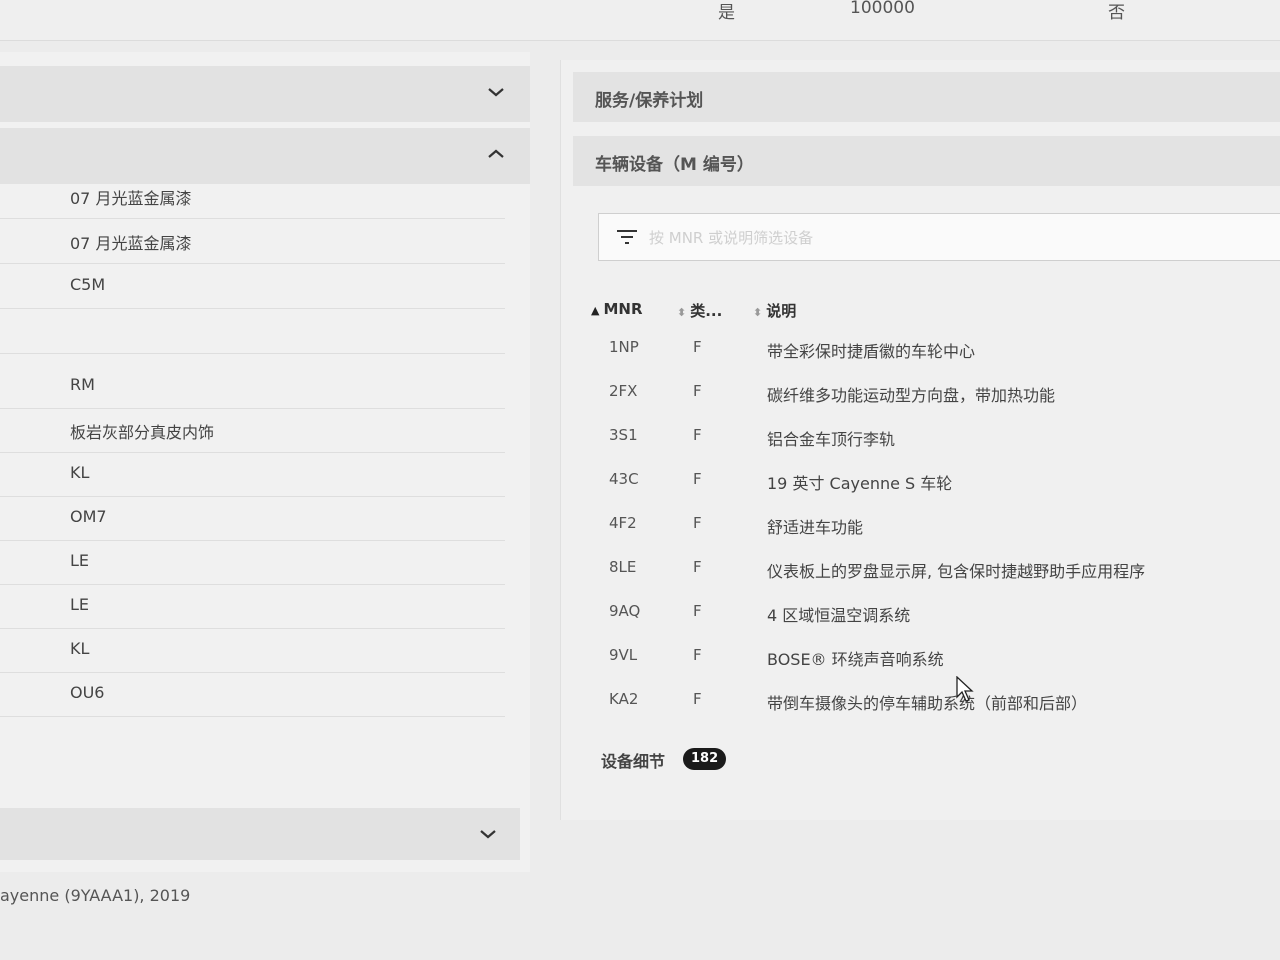 The image size is (1280, 960). What do you see at coordinates (921, 615) in the screenshot?
I see `table-row: 9AQ F 4 区域恒温空调系统` at bounding box center [921, 615].